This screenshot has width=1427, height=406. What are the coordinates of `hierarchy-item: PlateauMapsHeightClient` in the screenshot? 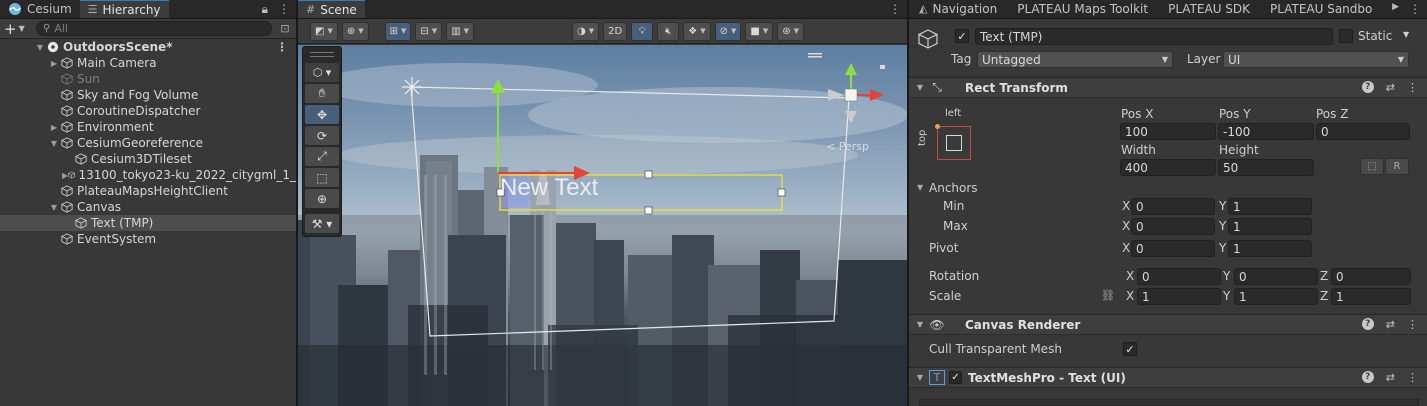 It's located at (148, 191).